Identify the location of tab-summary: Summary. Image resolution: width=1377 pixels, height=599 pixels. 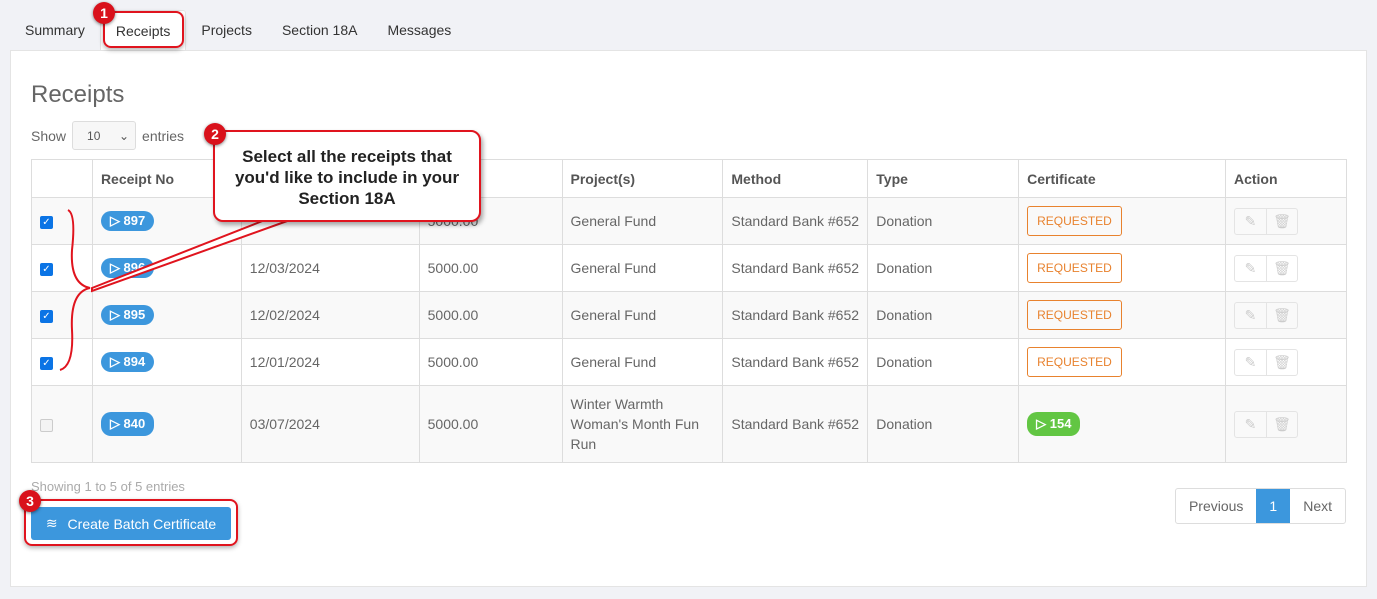
(55, 30).